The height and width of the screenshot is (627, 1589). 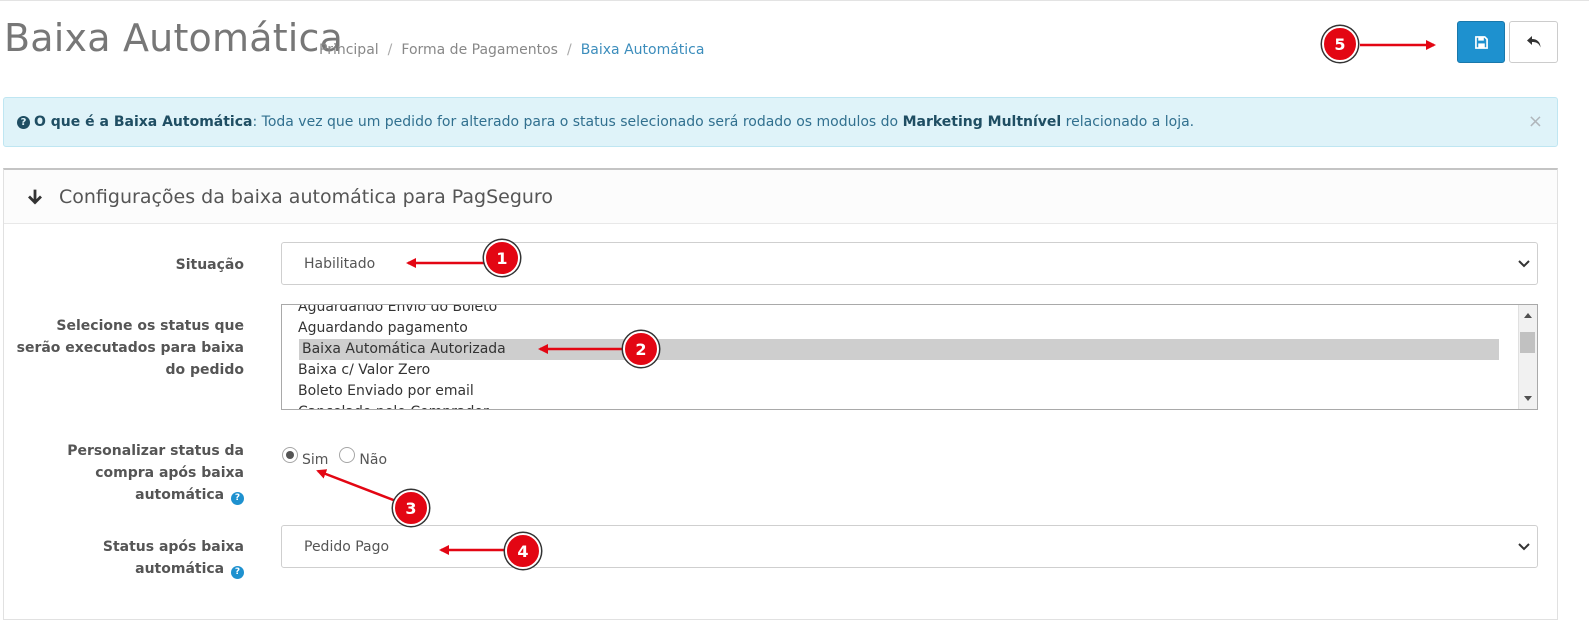 What do you see at coordinates (143, 122) in the screenshot?
I see `alert-lead: O que é a Baixa Automática` at bounding box center [143, 122].